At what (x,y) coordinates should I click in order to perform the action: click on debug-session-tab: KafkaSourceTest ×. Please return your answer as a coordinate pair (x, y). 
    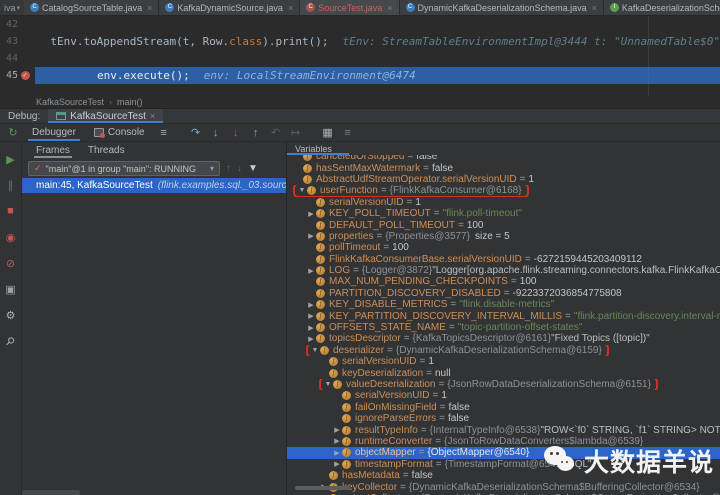
    Looking at the image, I should click on (106, 116).